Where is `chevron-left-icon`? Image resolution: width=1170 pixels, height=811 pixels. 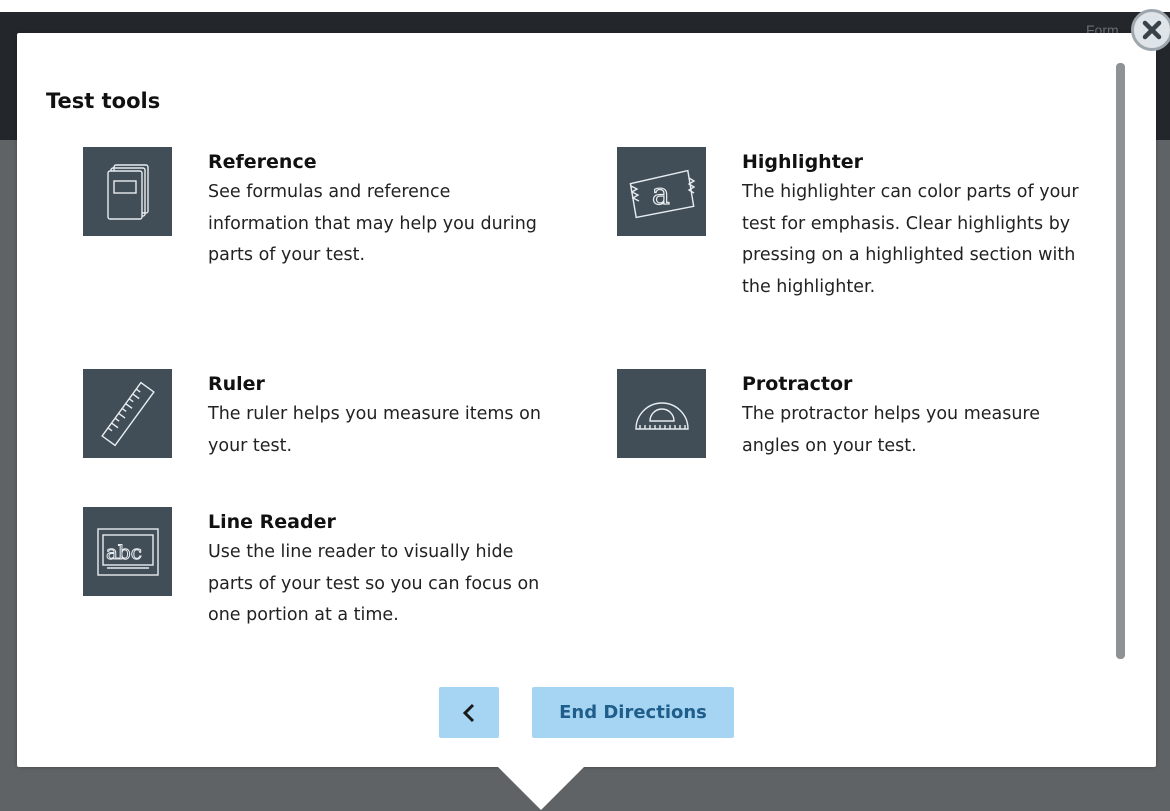
chevron-left-icon is located at coordinates (469, 713).